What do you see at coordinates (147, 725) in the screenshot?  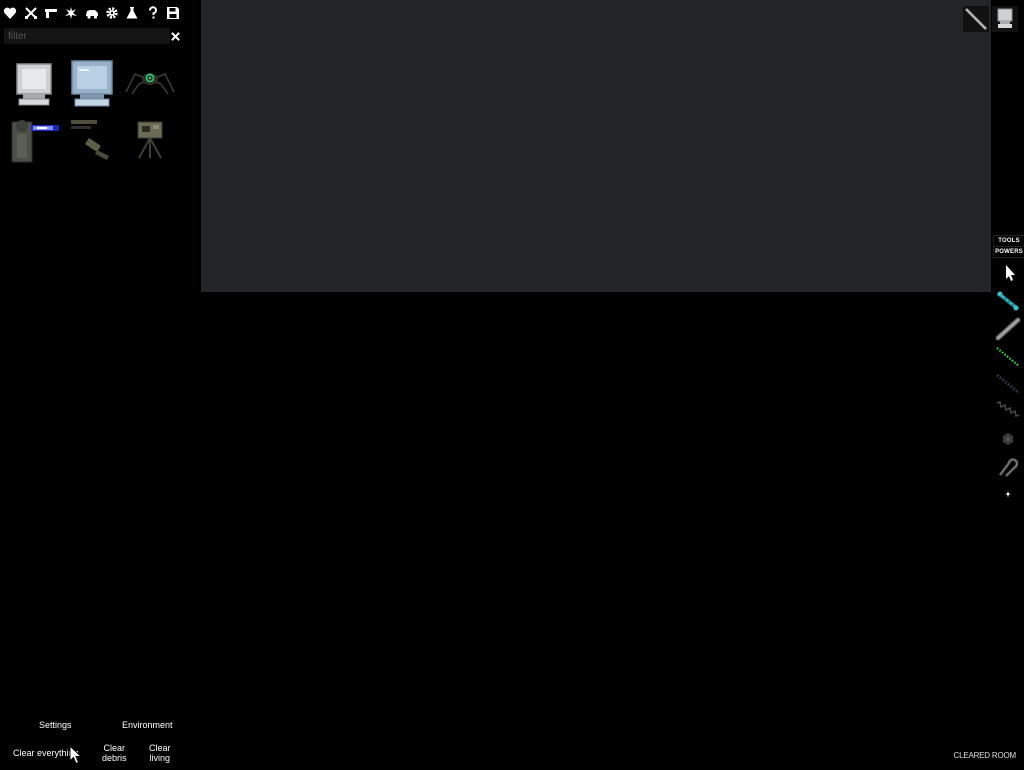 I see `environment-button: Environment` at bounding box center [147, 725].